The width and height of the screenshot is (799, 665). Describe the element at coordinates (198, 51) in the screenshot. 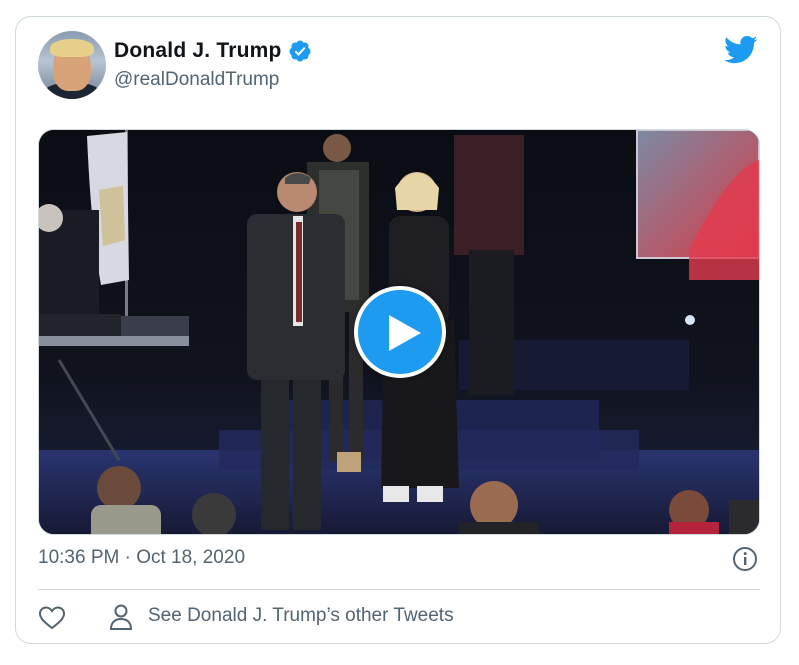

I see `author-name: Donald J. Trump` at that location.